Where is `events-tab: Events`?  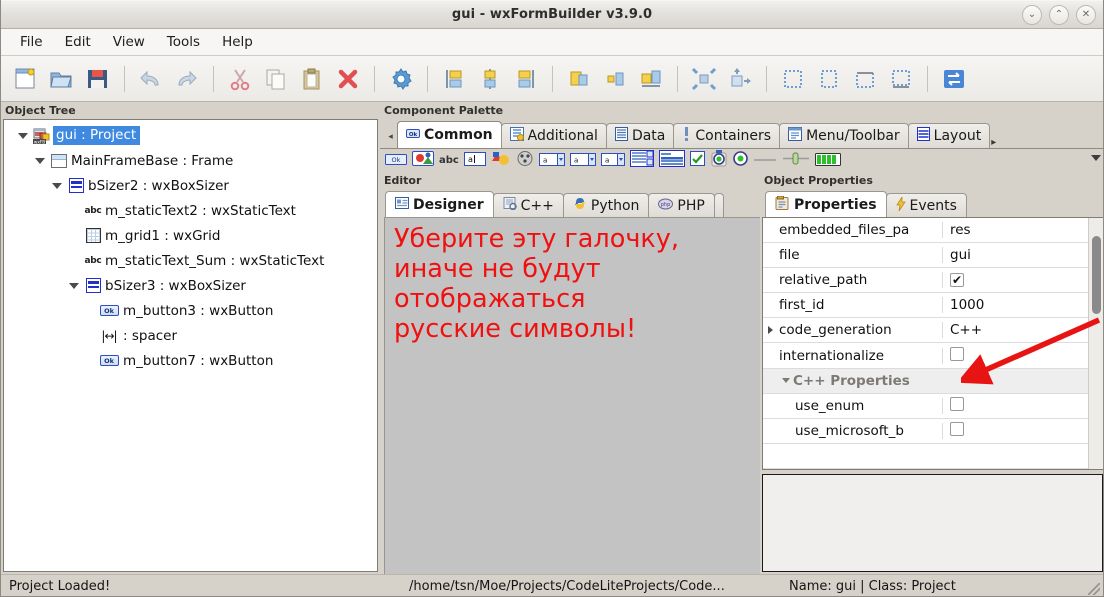 events-tab: Events is located at coordinates (926, 205).